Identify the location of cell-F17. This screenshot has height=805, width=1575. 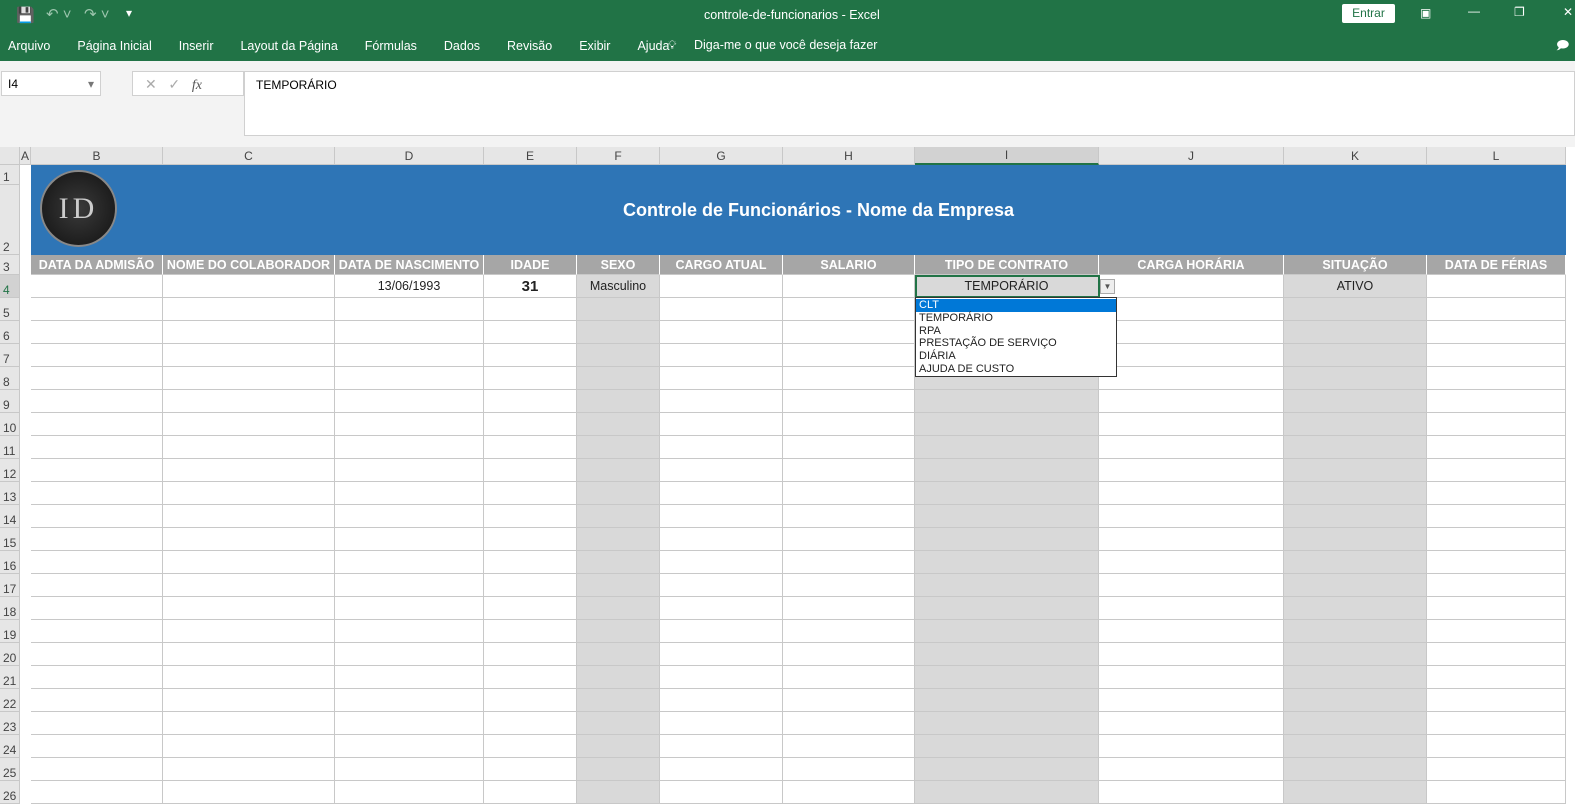
(618, 585).